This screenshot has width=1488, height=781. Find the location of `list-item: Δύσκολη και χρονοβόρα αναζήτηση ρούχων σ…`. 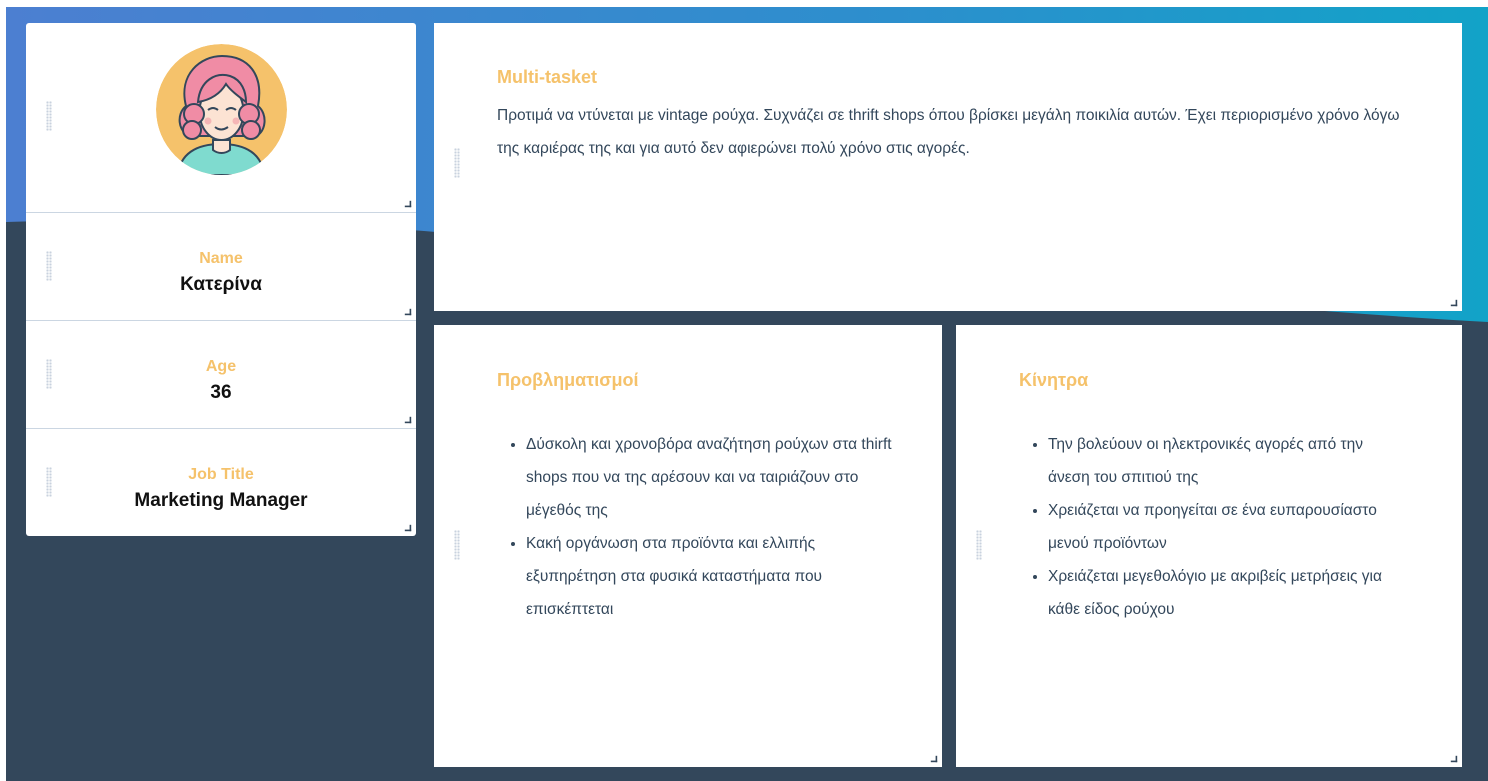

list-item: Δύσκολη και χρονοβόρα αναζήτηση ρούχων σ… is located at coordinates (715, 477).